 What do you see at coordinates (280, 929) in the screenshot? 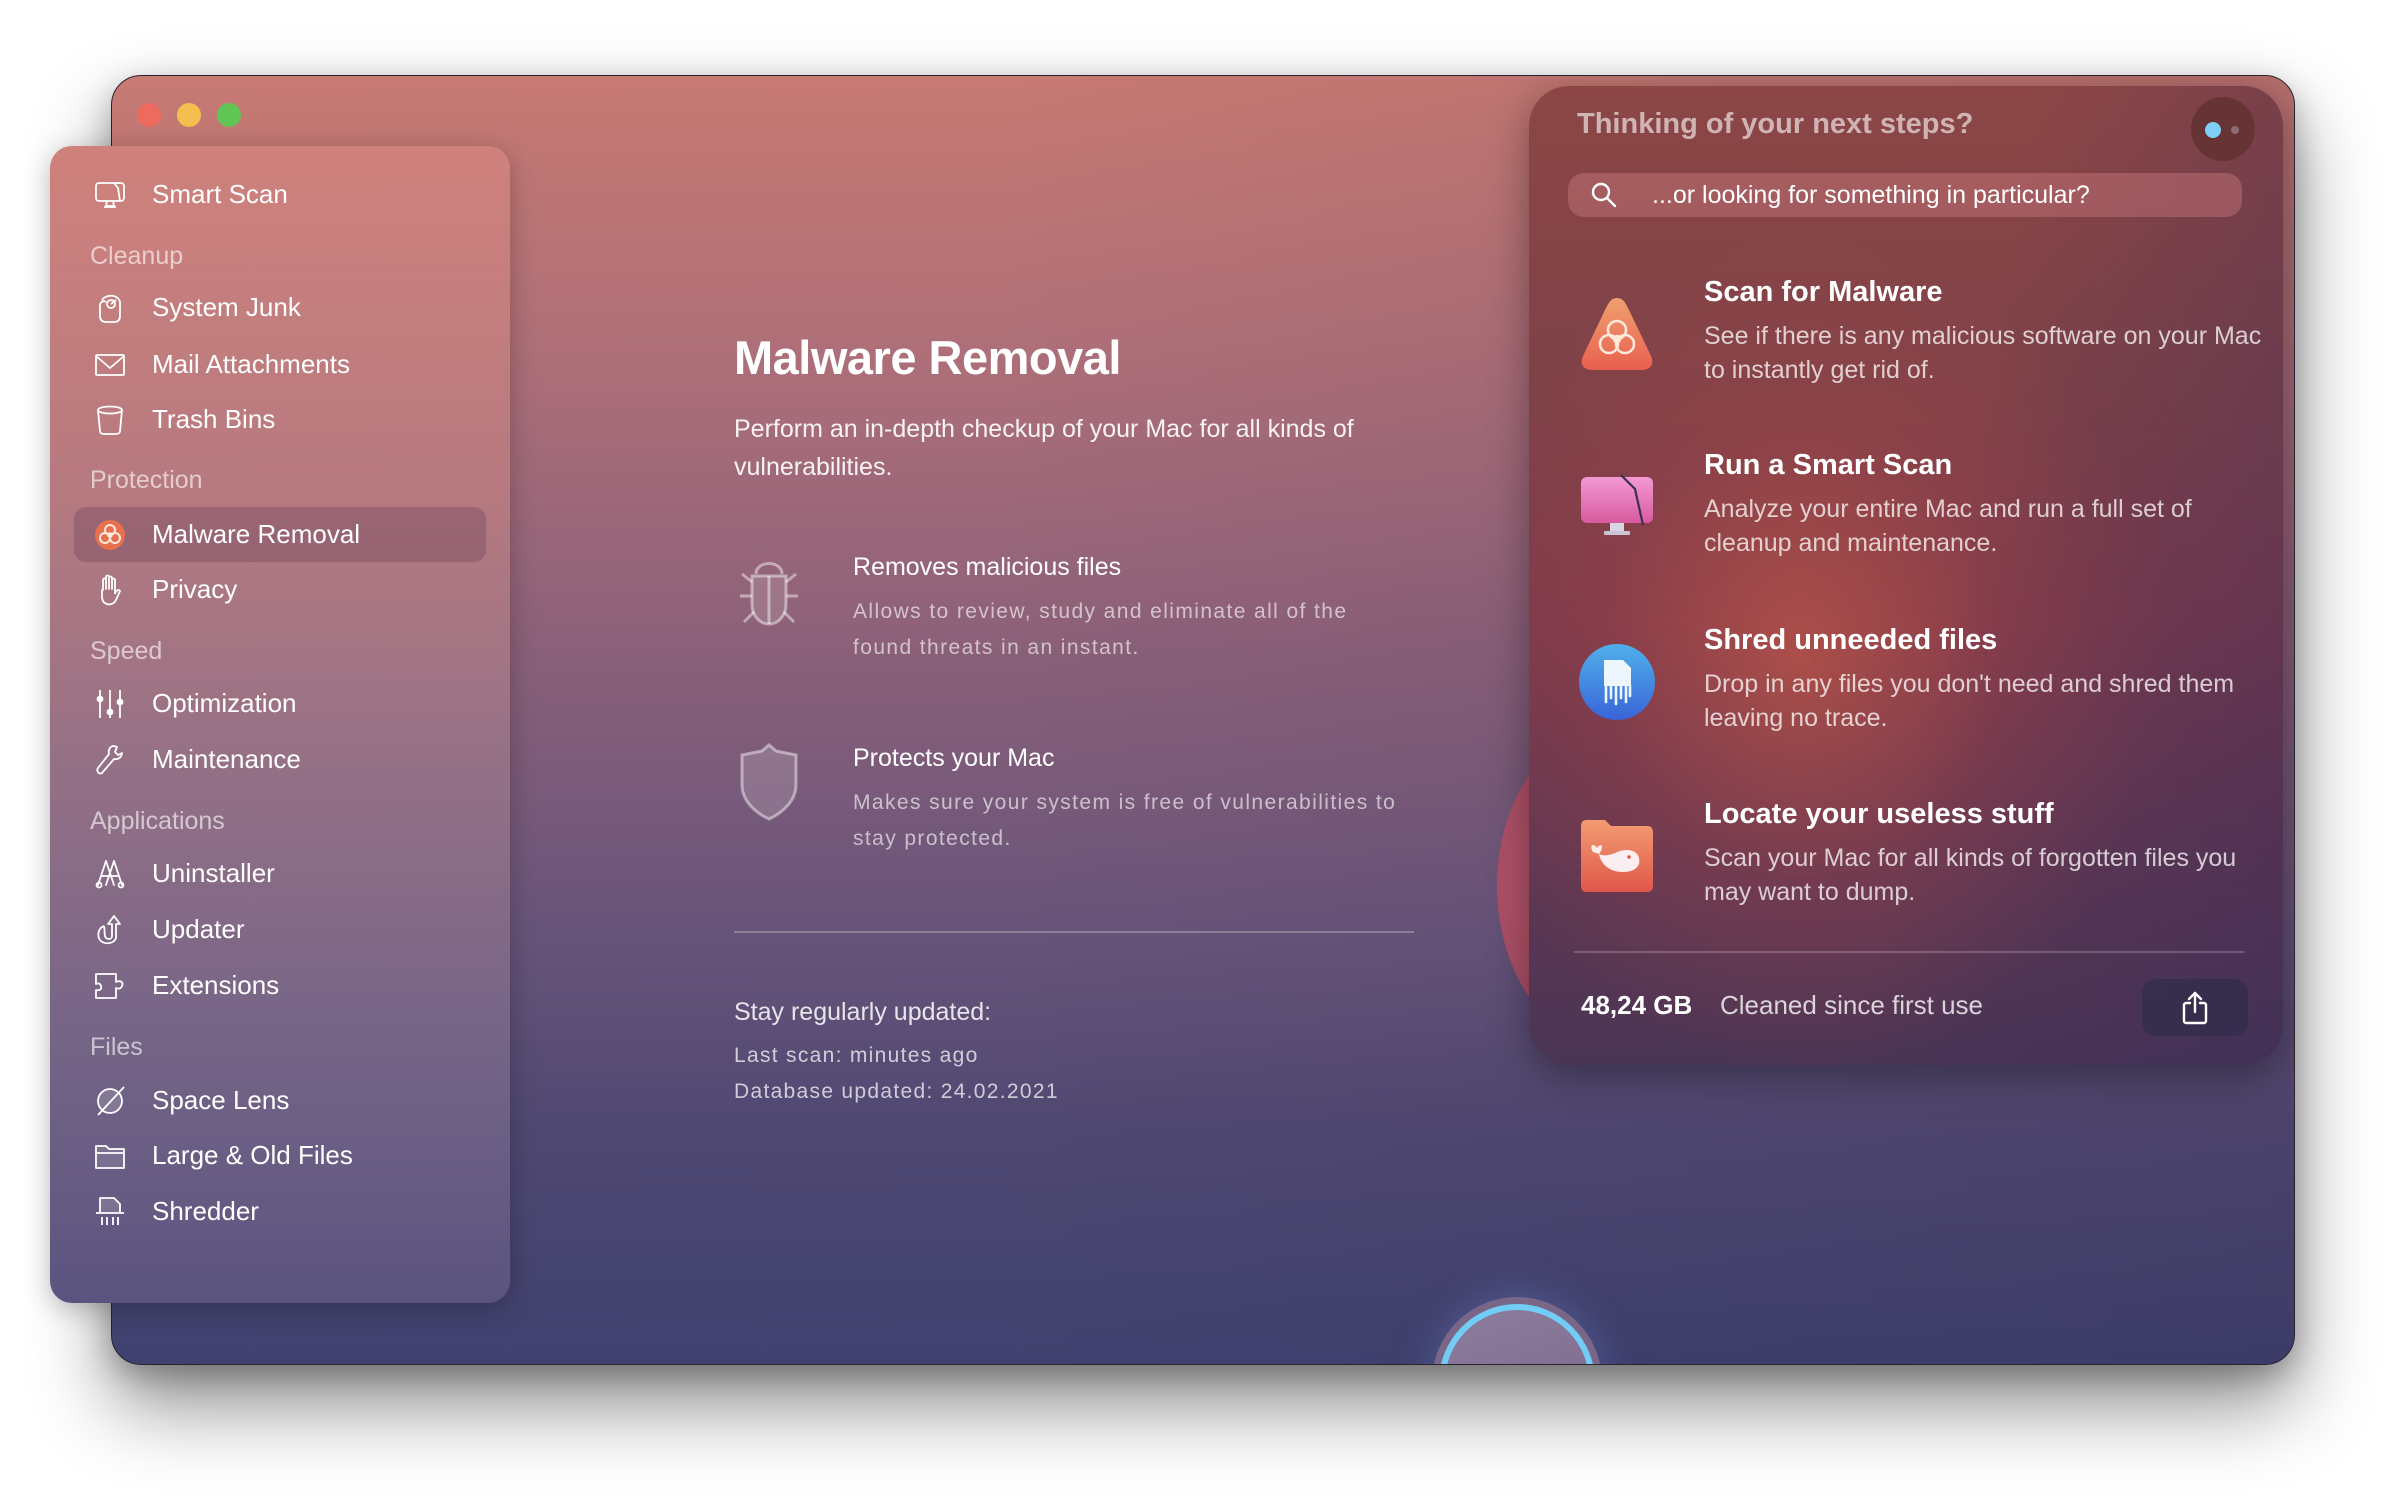
I see `sidebar-item-updater: Updater` at bounding box center [280, 929].